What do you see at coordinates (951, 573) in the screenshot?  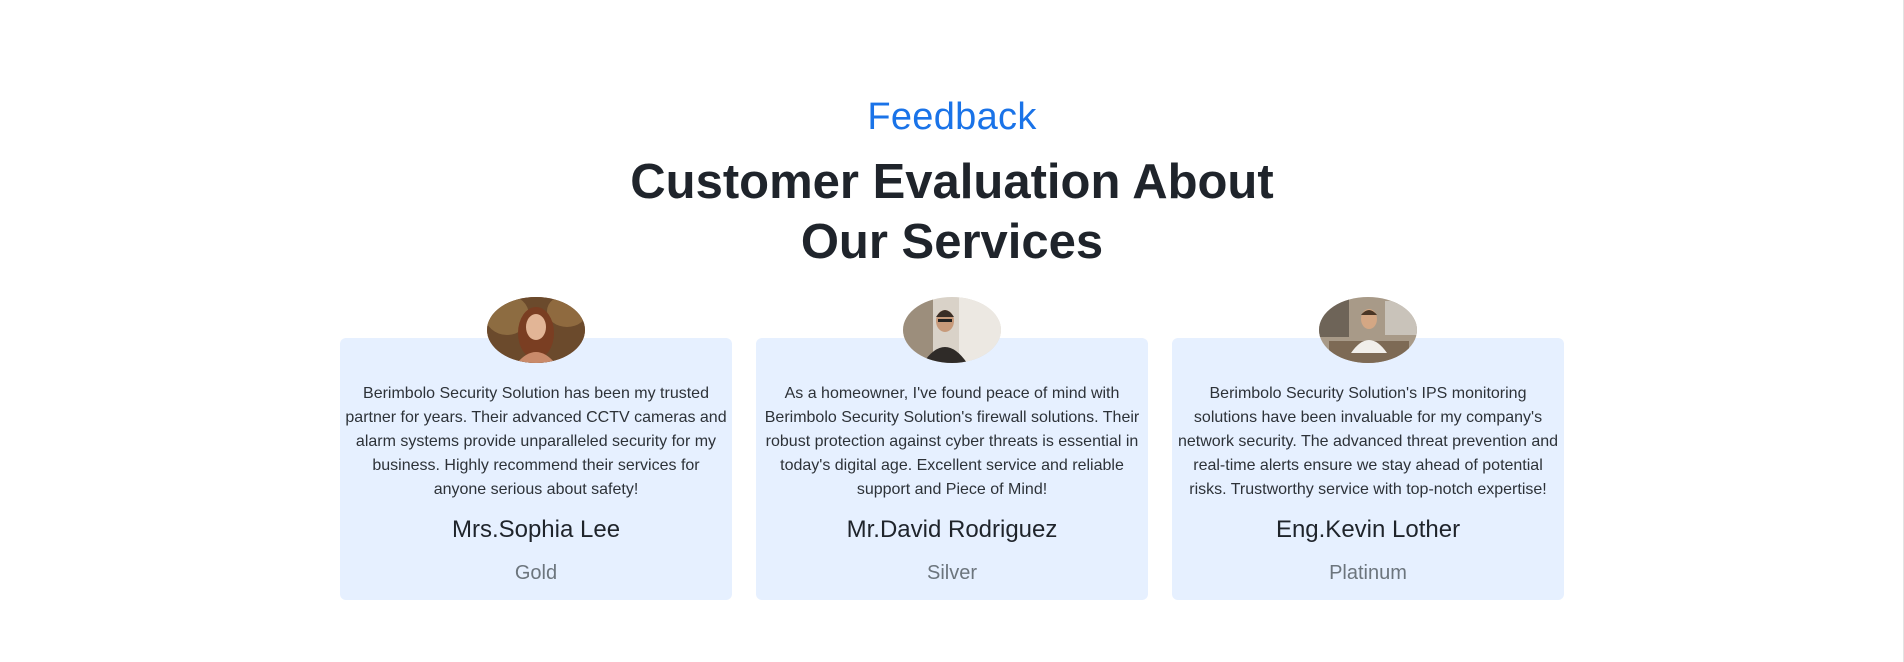 I see `customer-tier: Silver` at bounding box center [951, 573].